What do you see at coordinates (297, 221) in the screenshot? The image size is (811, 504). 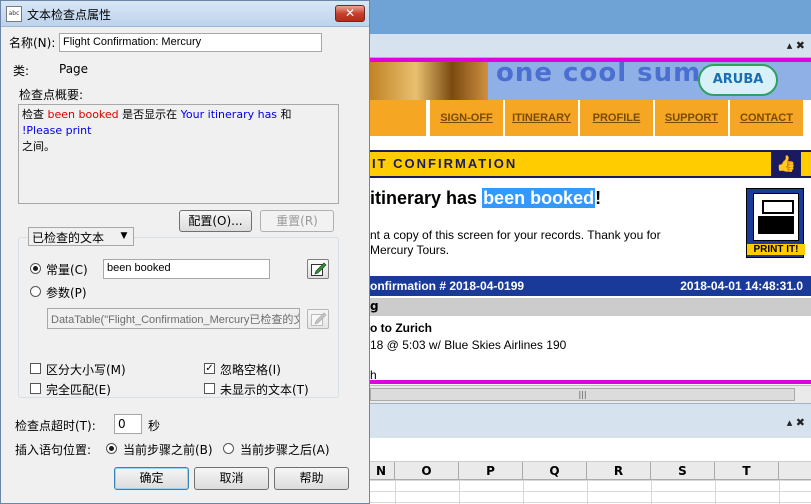 I see `reset-button: 重置(R)` at bounding box center [297, 221].